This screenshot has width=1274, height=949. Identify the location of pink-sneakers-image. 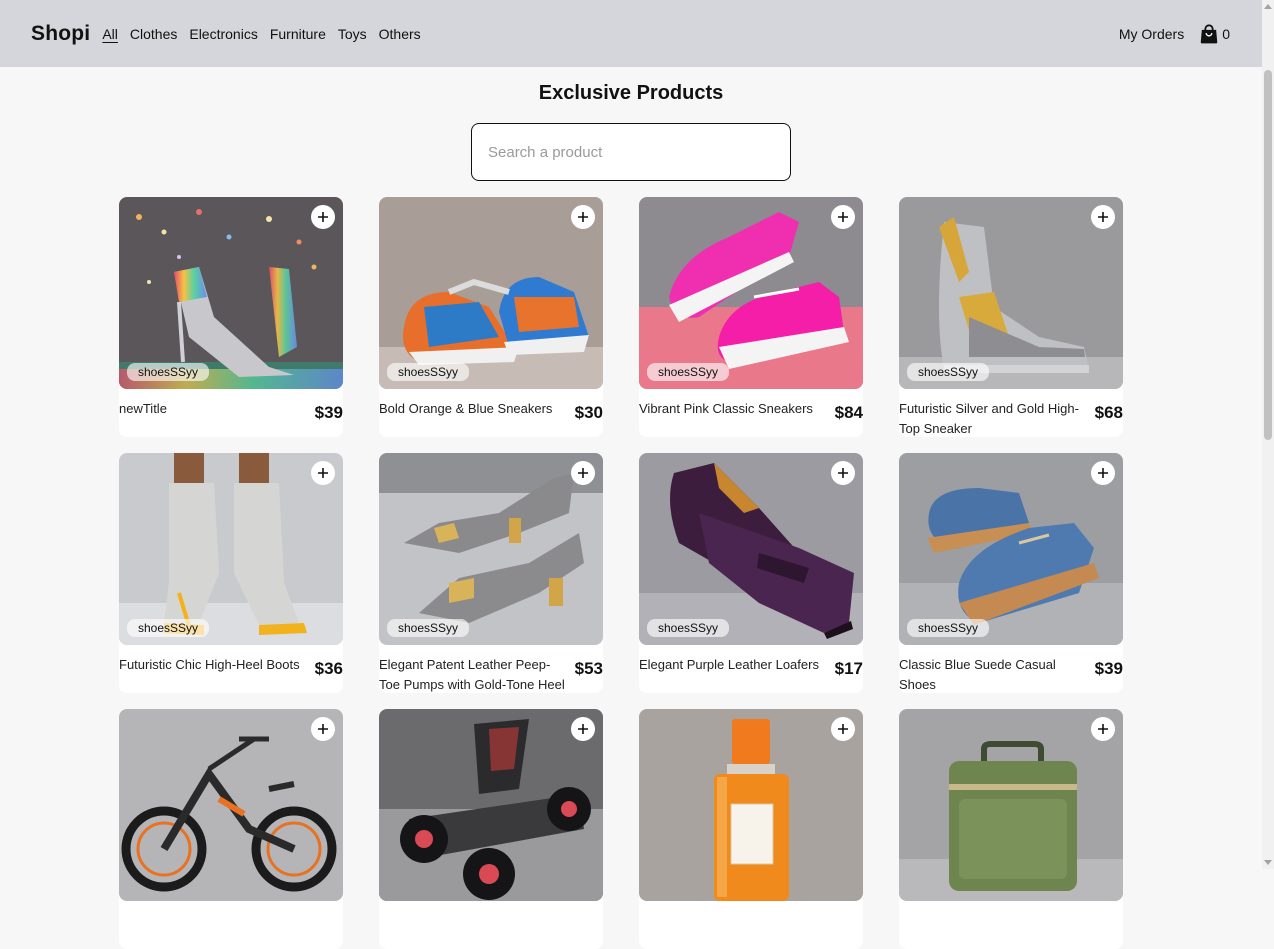
(751, 293).